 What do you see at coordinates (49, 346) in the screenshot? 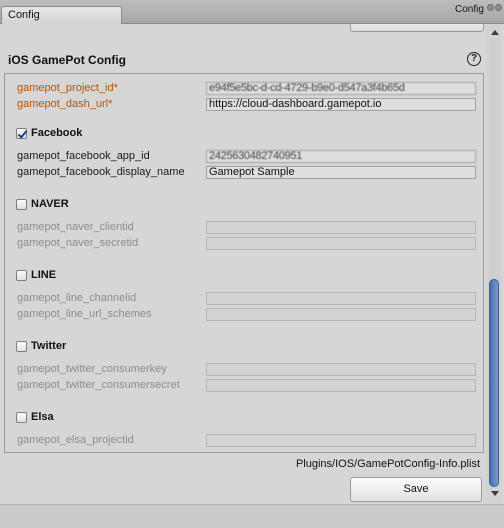
I see `twitter-label: Twitter` at bounding box center [49, 346].